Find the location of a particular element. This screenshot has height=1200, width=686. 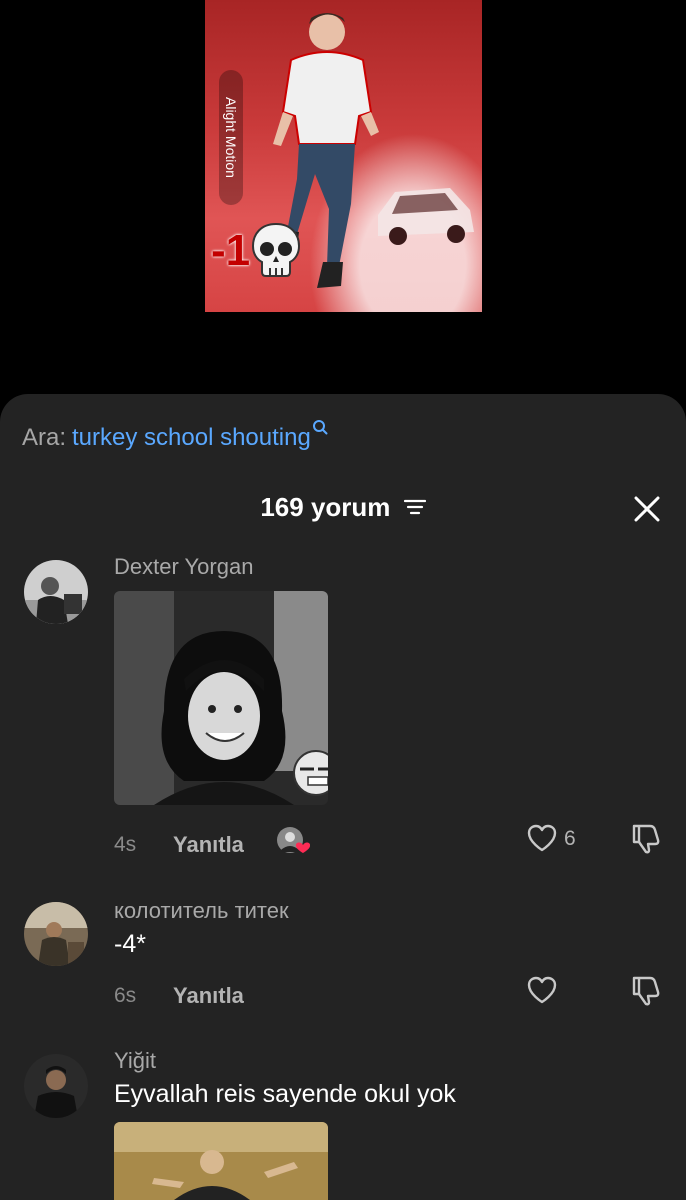

comment-username: колотитель титек is located at coordinates (201, 911).